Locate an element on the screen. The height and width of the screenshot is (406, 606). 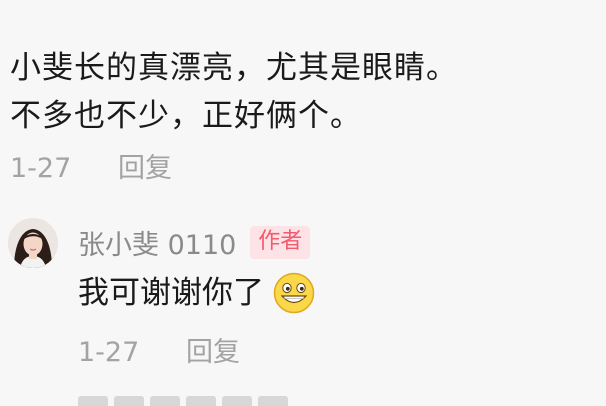
reply-header: 张小斐 0110 作者 is located at coordinates (194, 242).